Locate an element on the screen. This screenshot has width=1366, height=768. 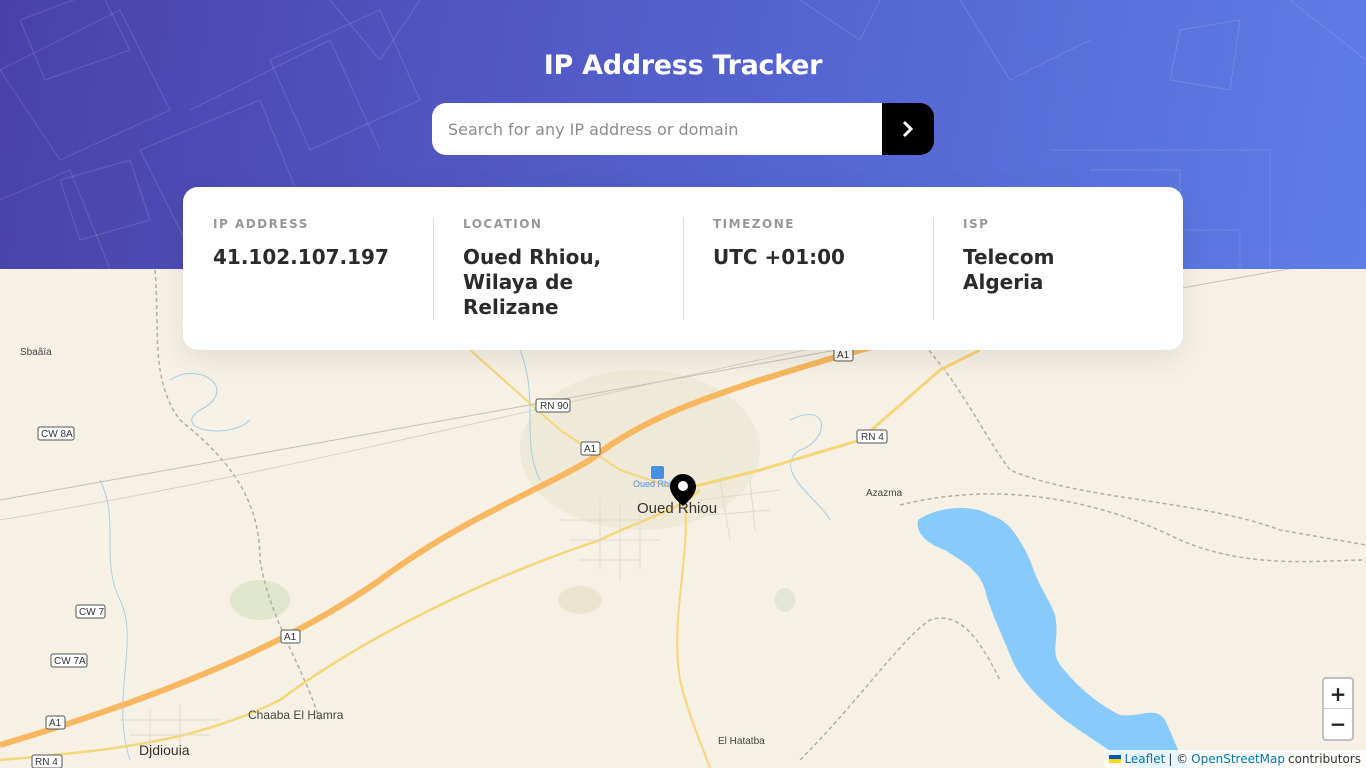
map-zoom-control: + − is located at coordinates (1338, 709).